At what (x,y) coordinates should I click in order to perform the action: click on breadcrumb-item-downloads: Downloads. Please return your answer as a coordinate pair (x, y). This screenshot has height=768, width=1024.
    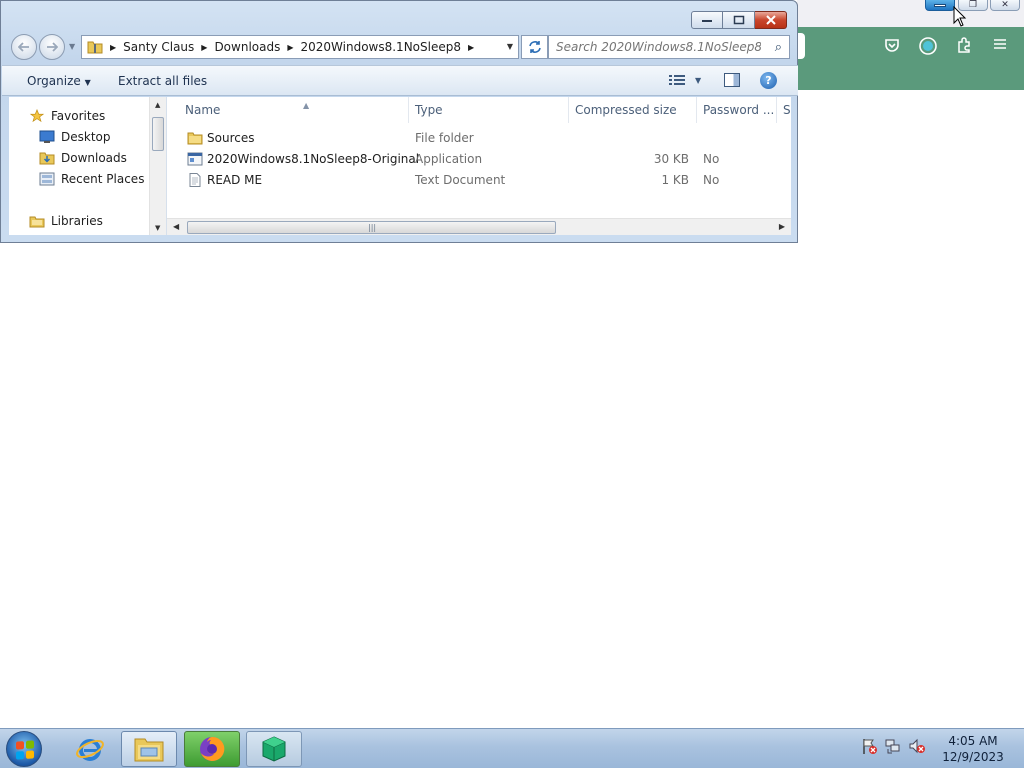
    Looking at the image, I should click on (247, 47).